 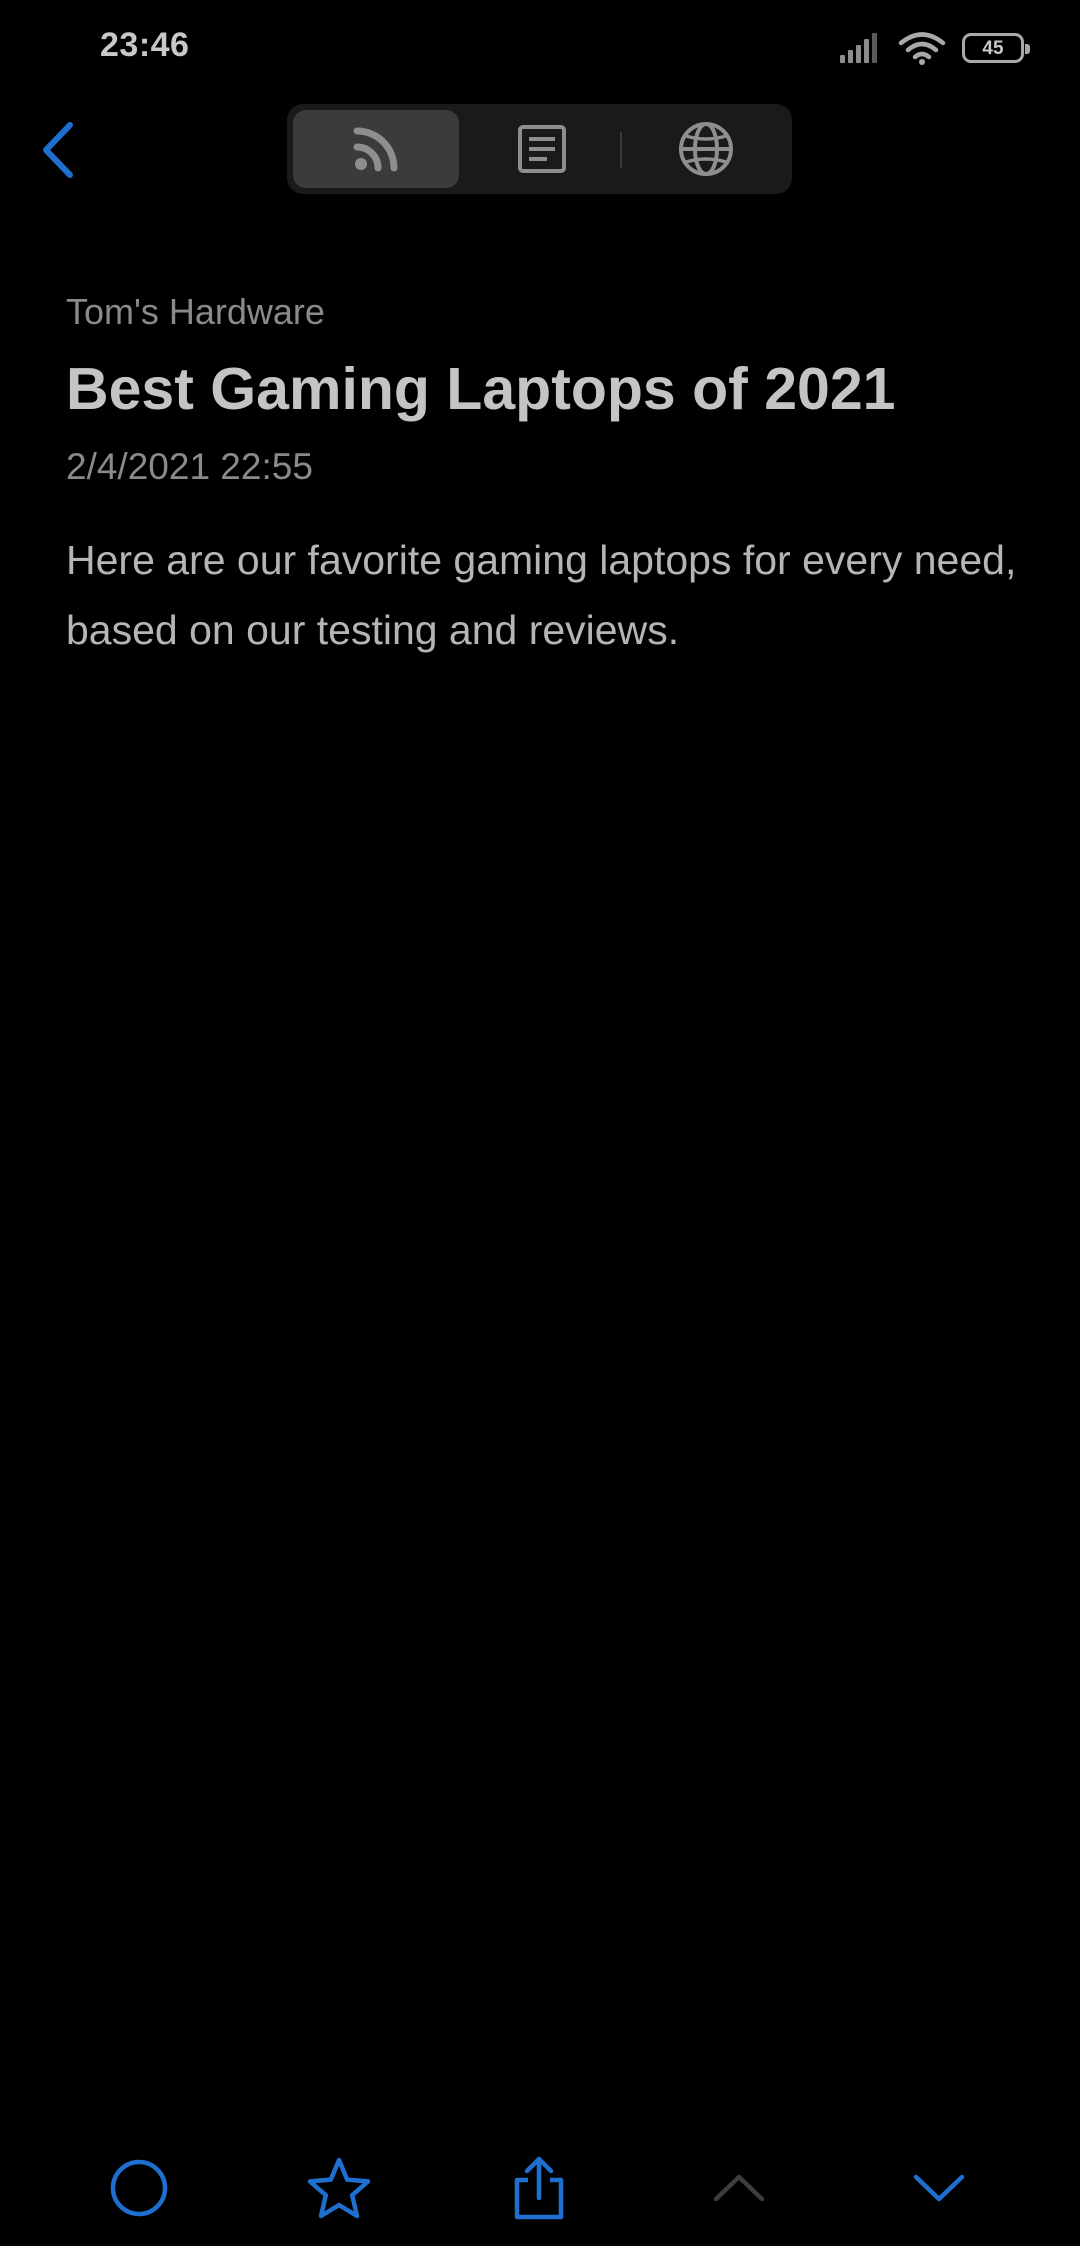 I want to click on share-button, so click(x=539, y=2188).